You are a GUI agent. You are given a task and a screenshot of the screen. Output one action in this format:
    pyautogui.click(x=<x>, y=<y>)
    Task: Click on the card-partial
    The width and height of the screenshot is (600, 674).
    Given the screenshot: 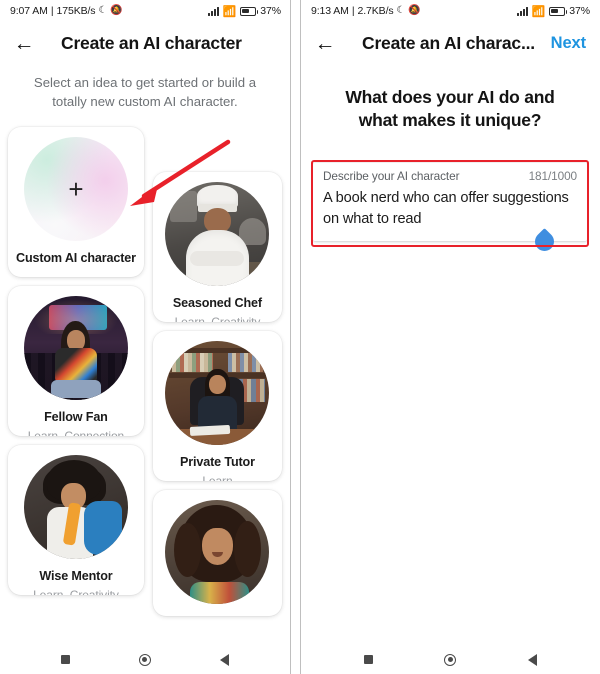 What is the action you would take?
    pyautogui.click(x=217, y=553)
    